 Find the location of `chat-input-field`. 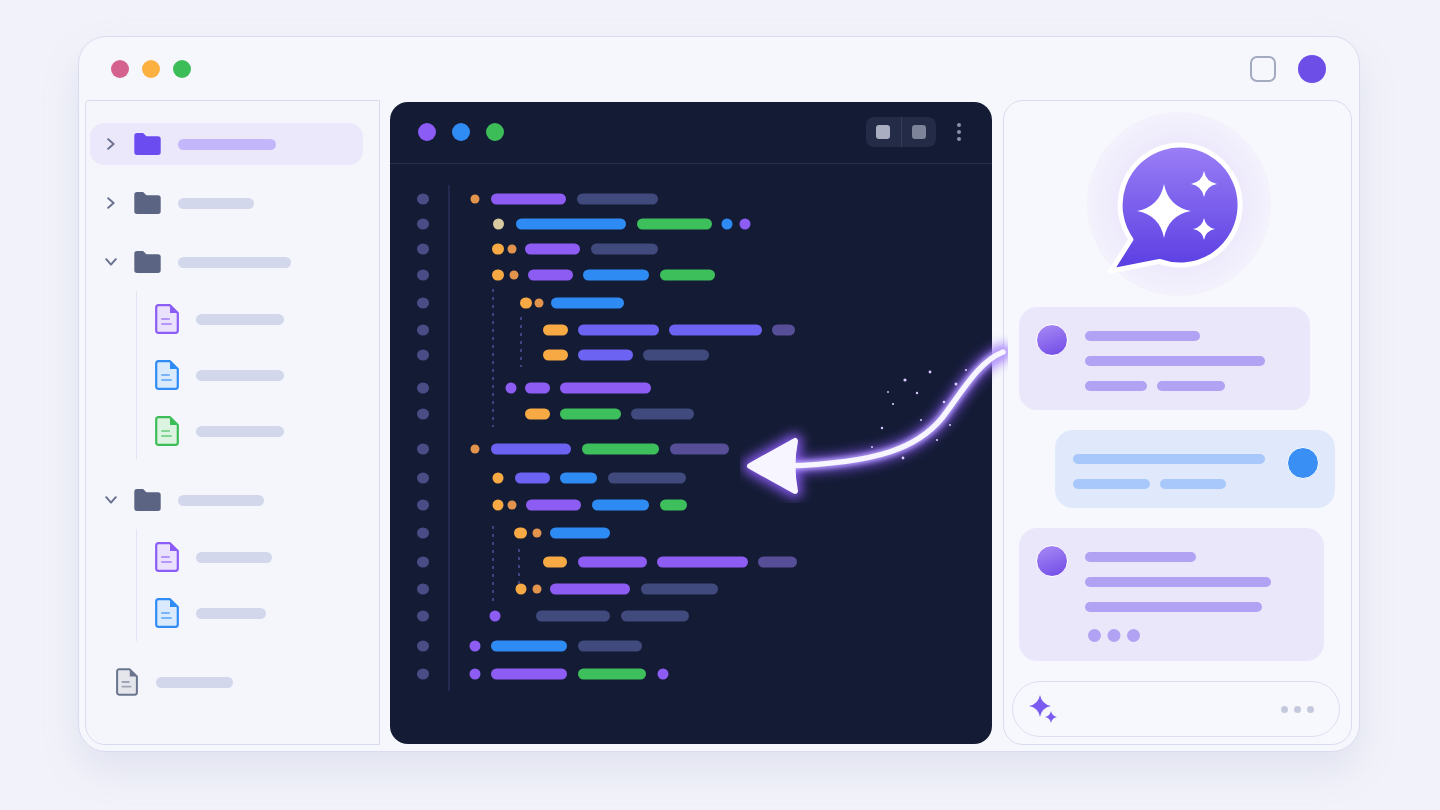

chat-input-field is located at coordinates (1176, 709).